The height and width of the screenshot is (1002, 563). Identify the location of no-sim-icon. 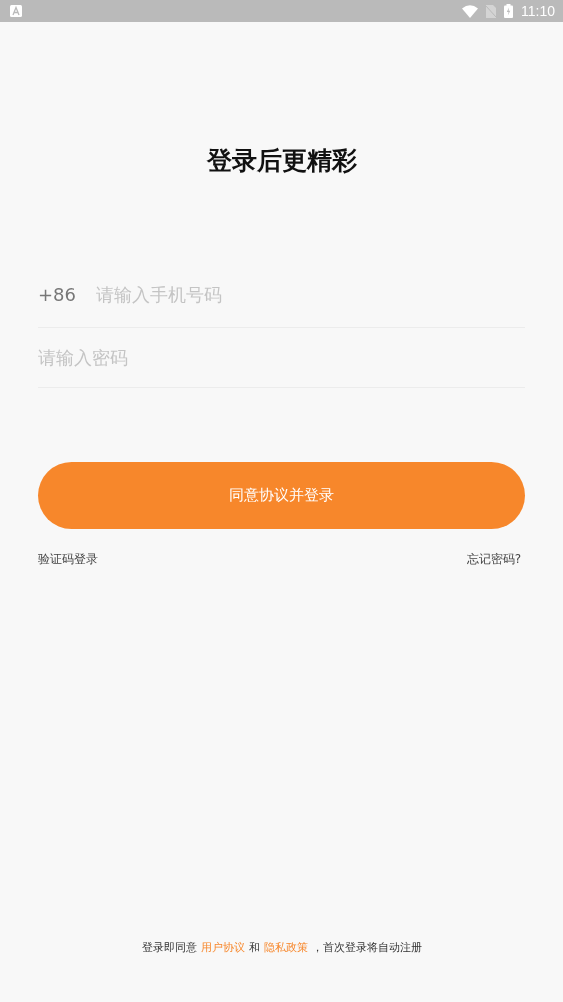
(491, 11).